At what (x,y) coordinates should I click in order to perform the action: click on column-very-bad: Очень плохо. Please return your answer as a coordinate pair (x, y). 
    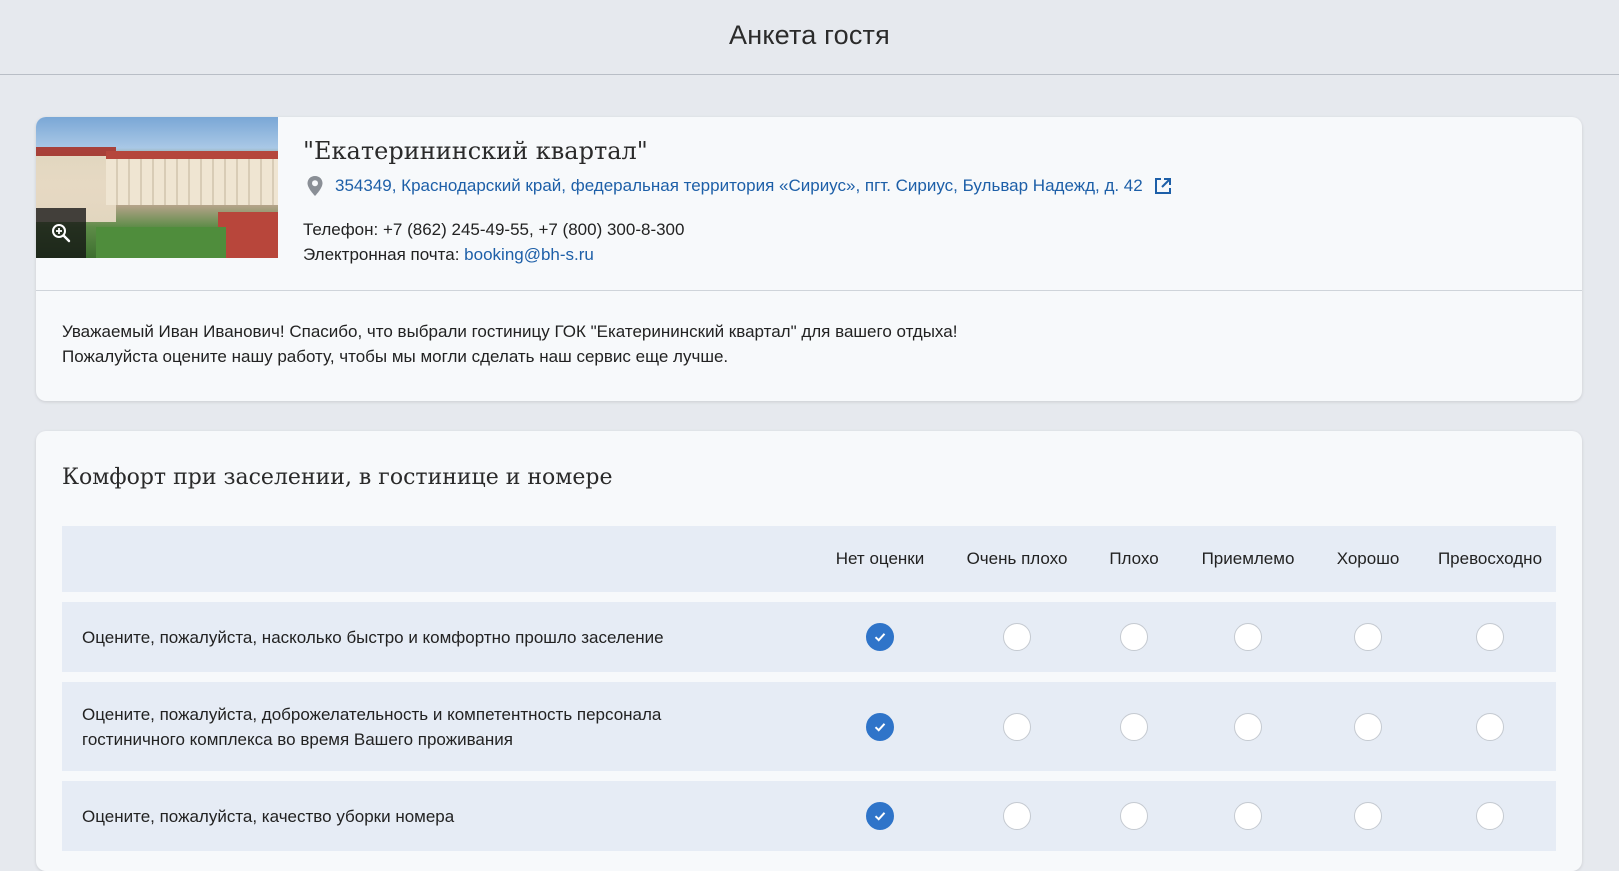
    Looking at the image, I should click on (1017, 558).